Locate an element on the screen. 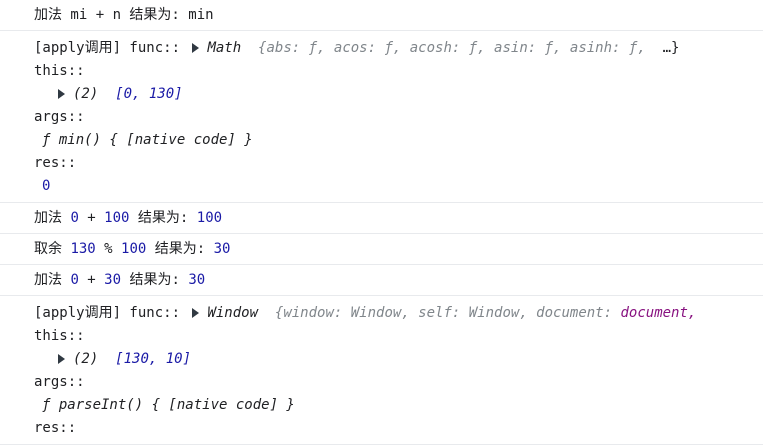 The image size is (763, 445). array-values: [130, 10] is located at coordinates (153, 359).